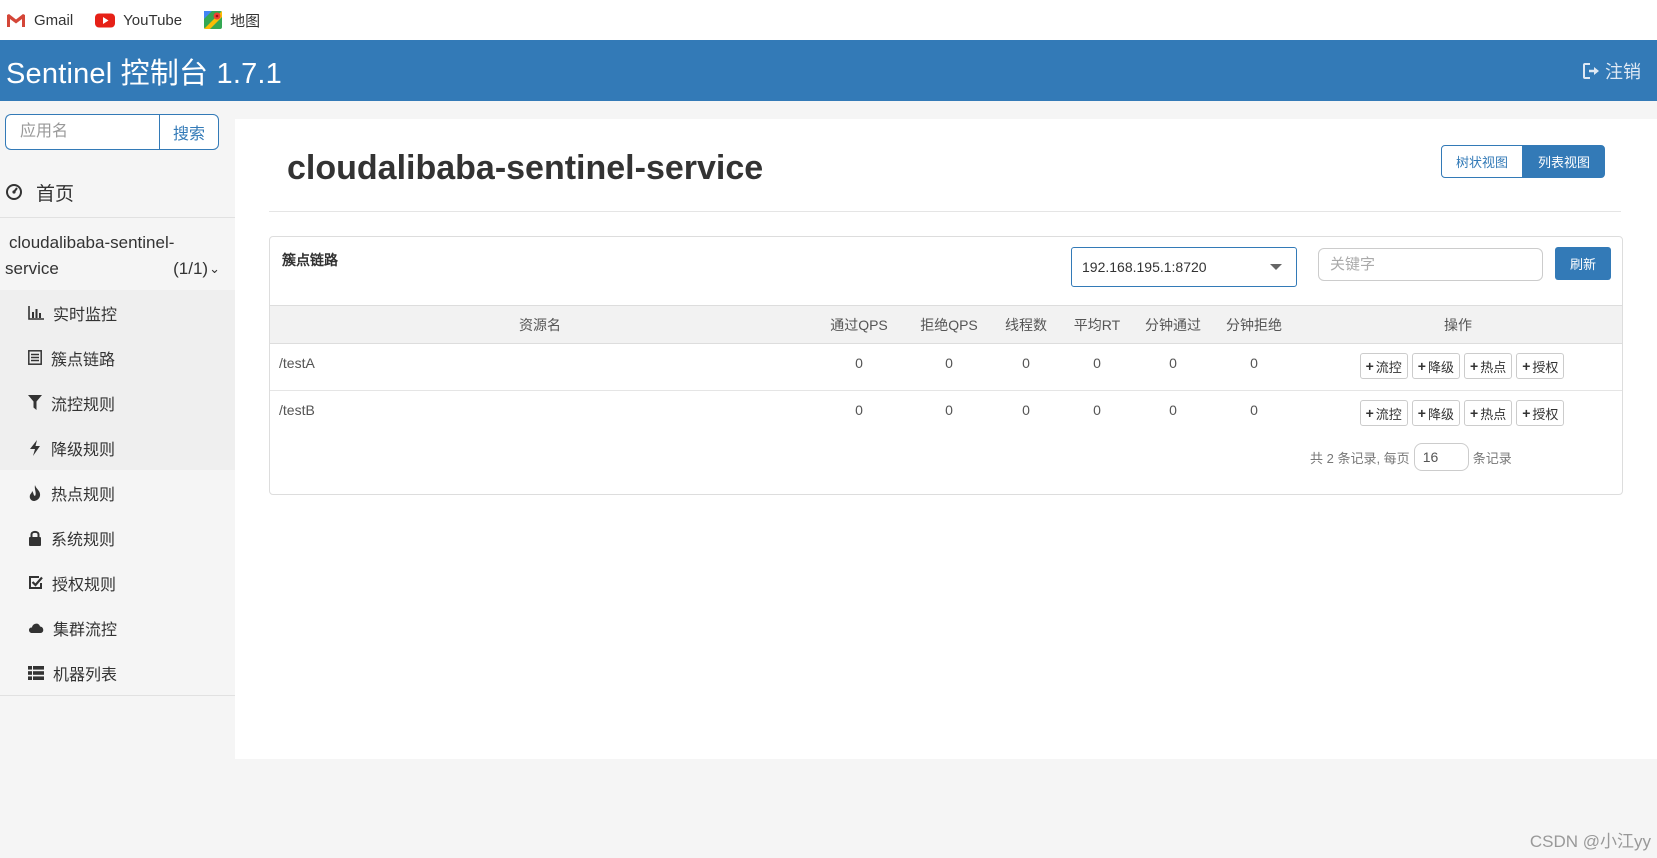 The width and height of the screenshot is (1657, 858). I want to click on sidebar-item-cluster-chain: 簇点链路, so click(117, 357).